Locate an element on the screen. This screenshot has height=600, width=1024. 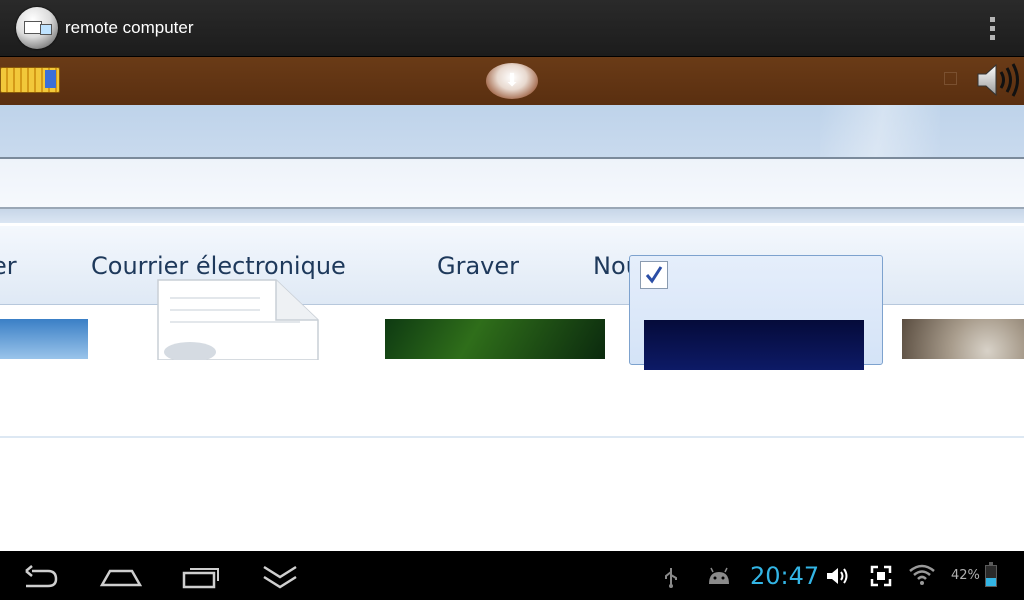
overflow-menu-icon is located at coordinates (992, 28).